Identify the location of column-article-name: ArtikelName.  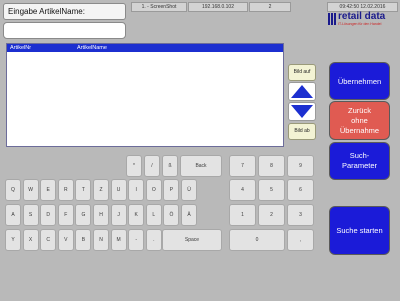
(92, 48).